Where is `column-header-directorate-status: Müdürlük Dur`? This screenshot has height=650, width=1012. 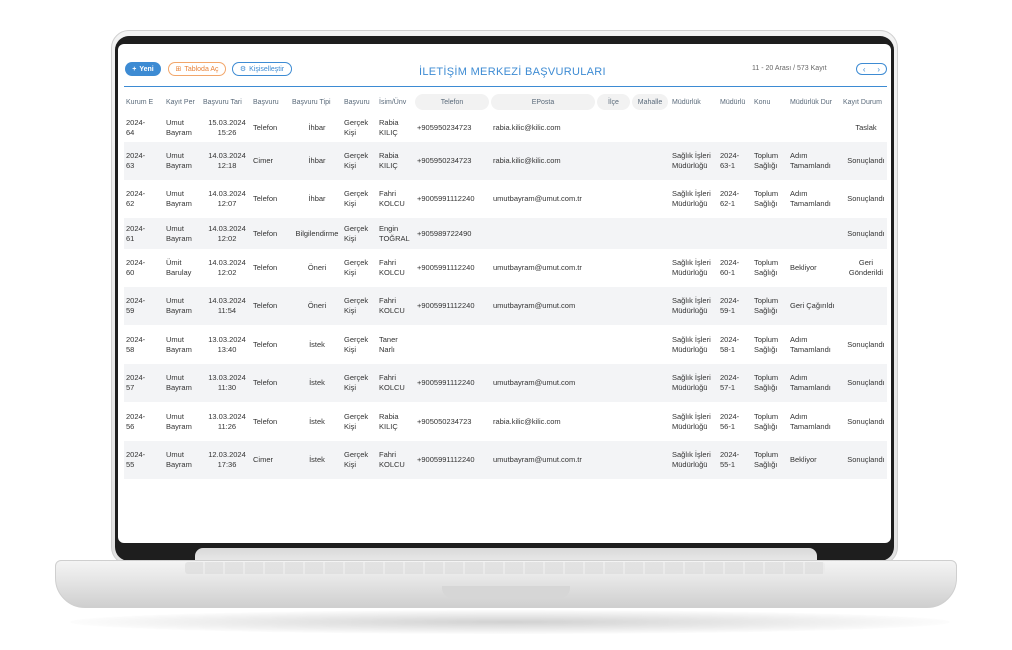
column-header-directorate-status: Müdürlük Dur is located at coordinates (813, 102).